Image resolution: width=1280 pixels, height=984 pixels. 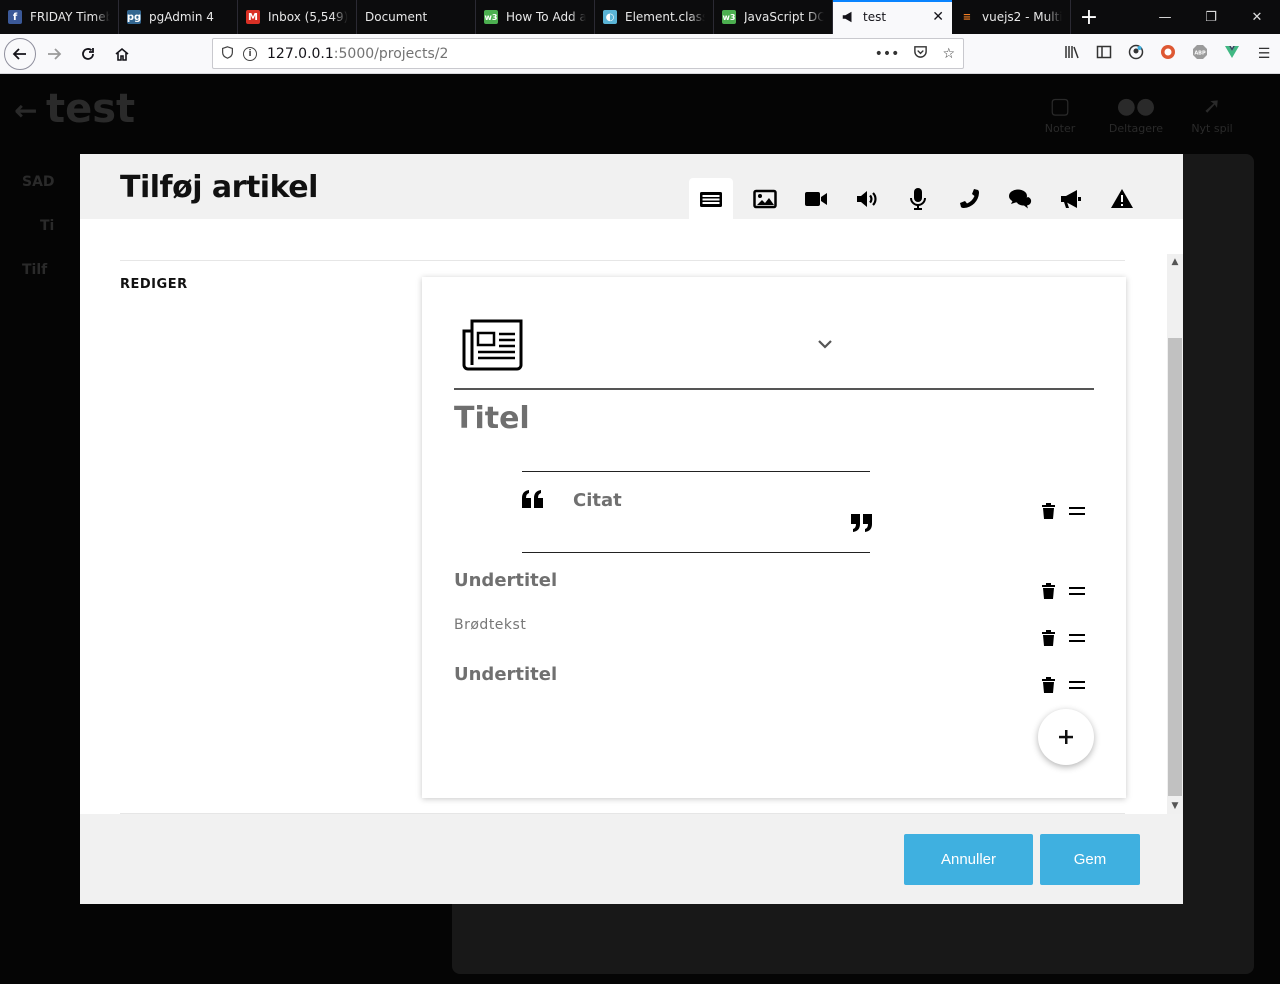 What do you see at coordinates (492, 418) in the screenshot?
I see `article-title-input: Titel` at bounding box center [492, 418].